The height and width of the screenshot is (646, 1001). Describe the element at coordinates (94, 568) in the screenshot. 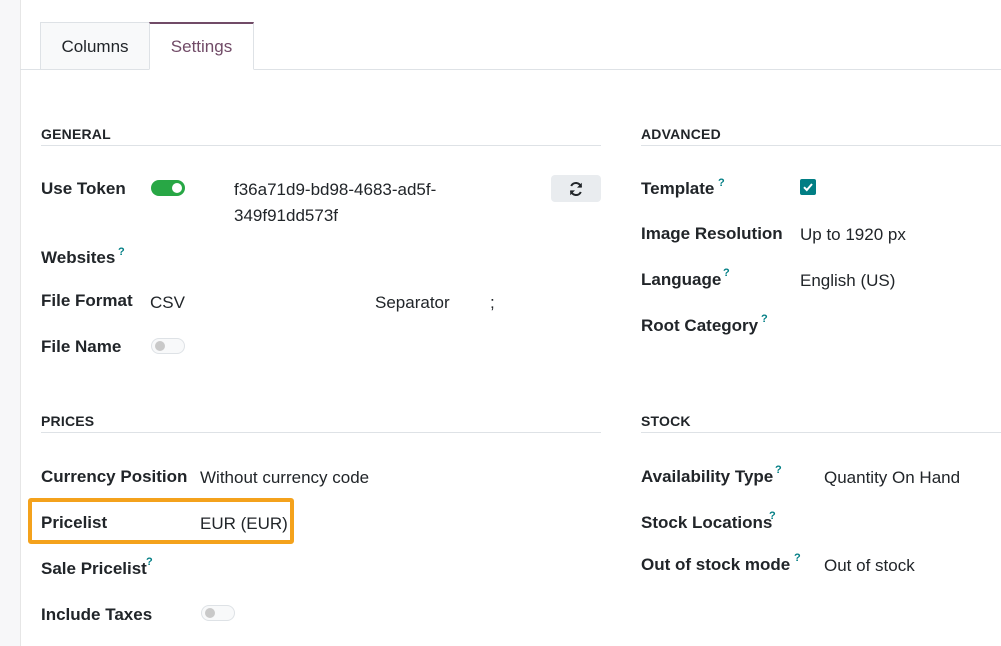

I see `sale-pricelist-label: Sale Pricelist` at that location.